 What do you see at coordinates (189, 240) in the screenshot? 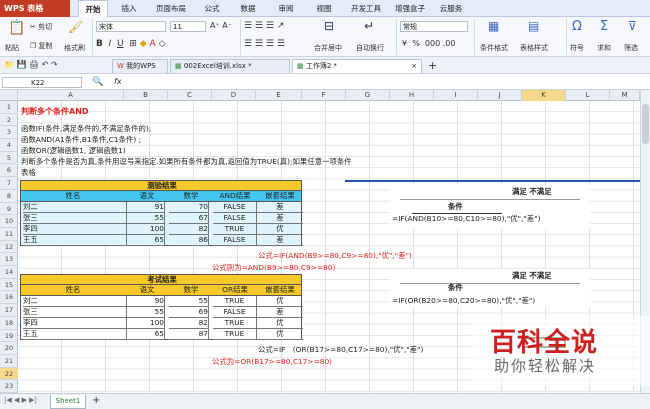
I see `table1-cell: 86` at bounding box center [189, 240].